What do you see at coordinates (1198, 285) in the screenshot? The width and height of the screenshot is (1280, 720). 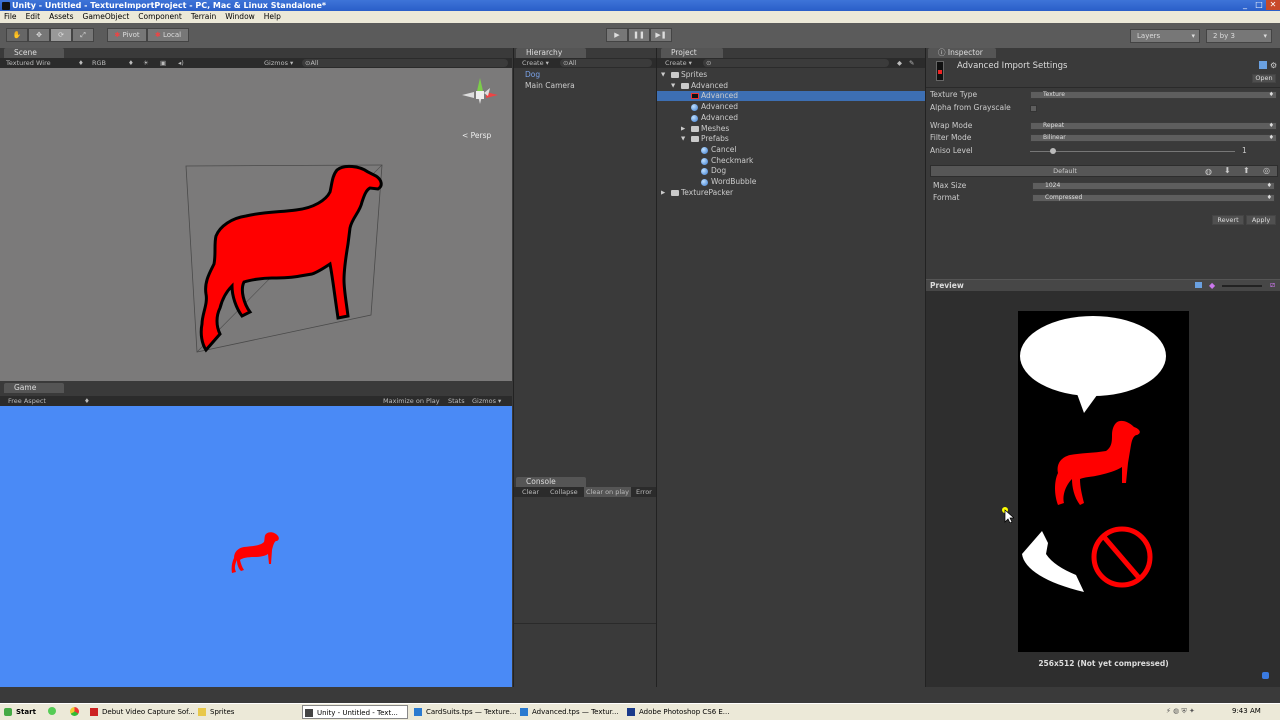 I see `rgb-channel-icon` at bounding box center [1198, 285].